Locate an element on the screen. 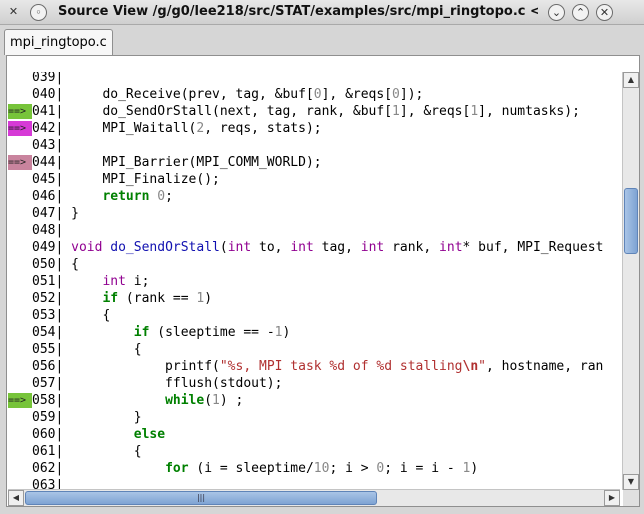 Image resolution: width=644 pixels, height=514 pixels. line-number: 039| is located at coordinates (48, 78).